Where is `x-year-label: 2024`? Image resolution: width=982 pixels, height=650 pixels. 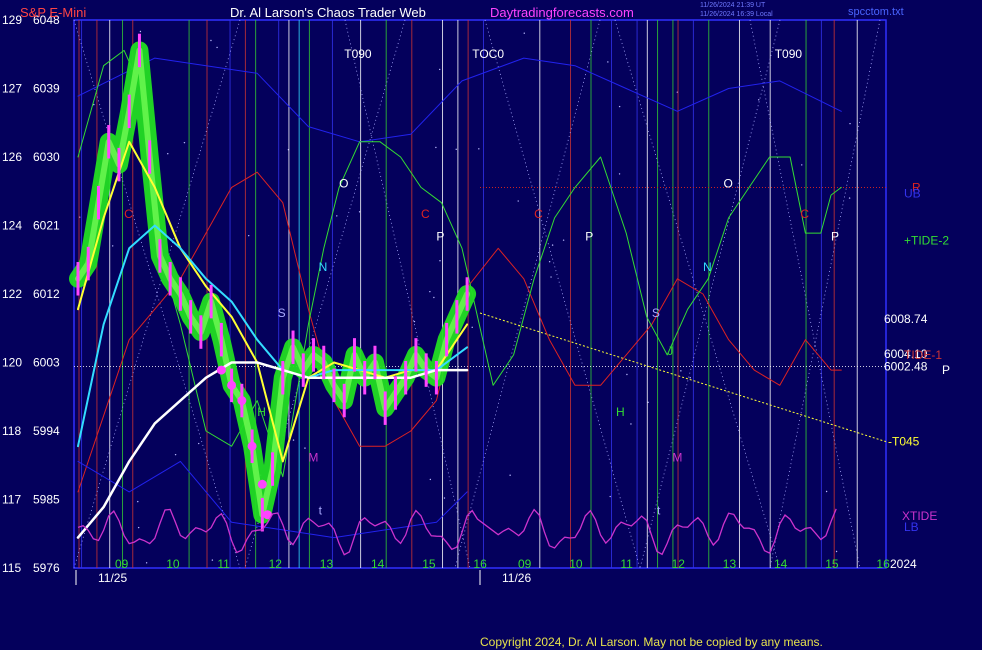
x-year-label: 2024 is located at coordinates (903, 564).